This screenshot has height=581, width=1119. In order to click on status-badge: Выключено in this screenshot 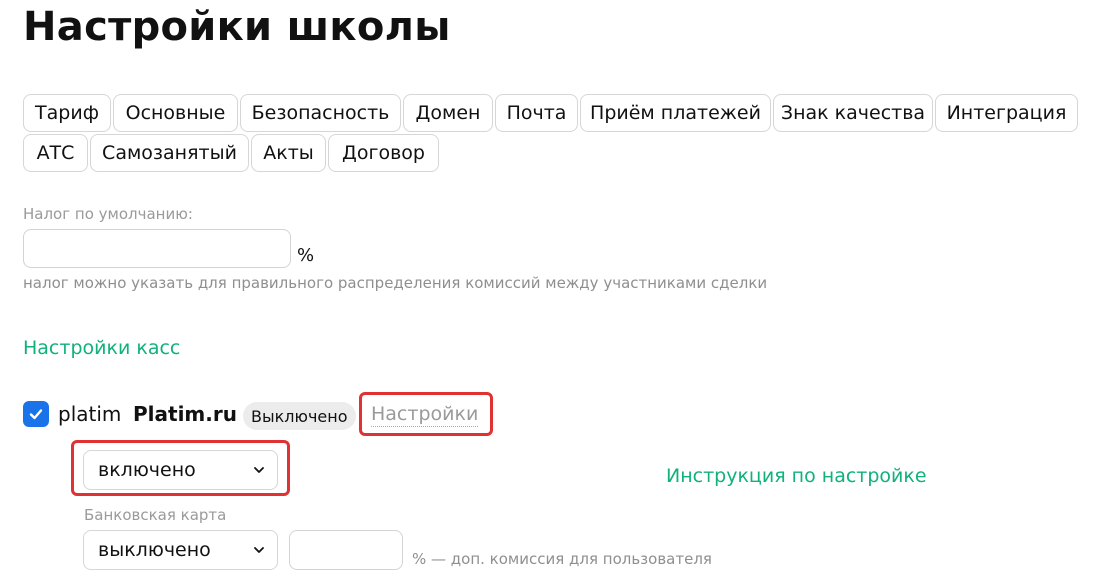, I will do `click(299, 416)`.